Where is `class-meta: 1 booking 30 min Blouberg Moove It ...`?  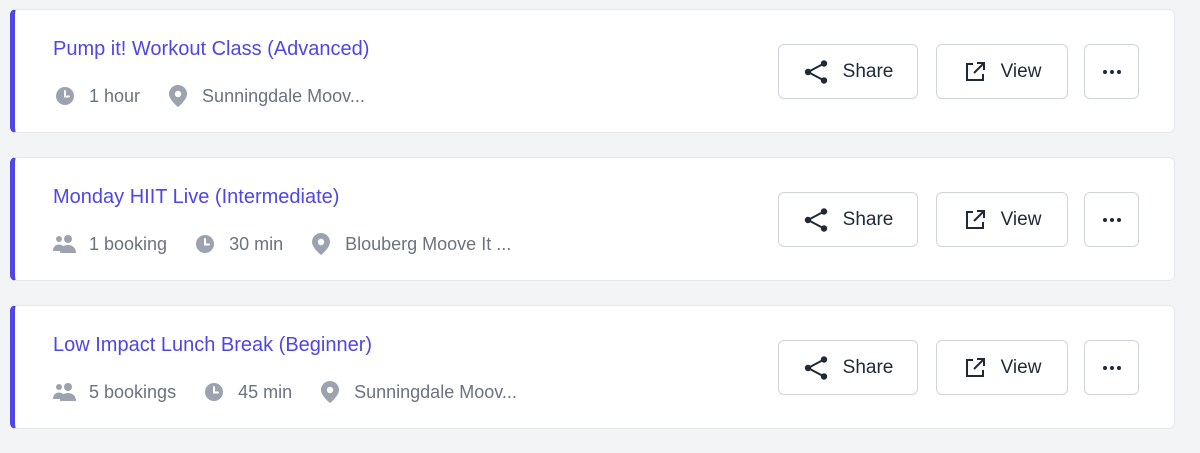
class-meta: 1 booking 30 min Blouberg Moove It ... is located at coordinates (295, 244).